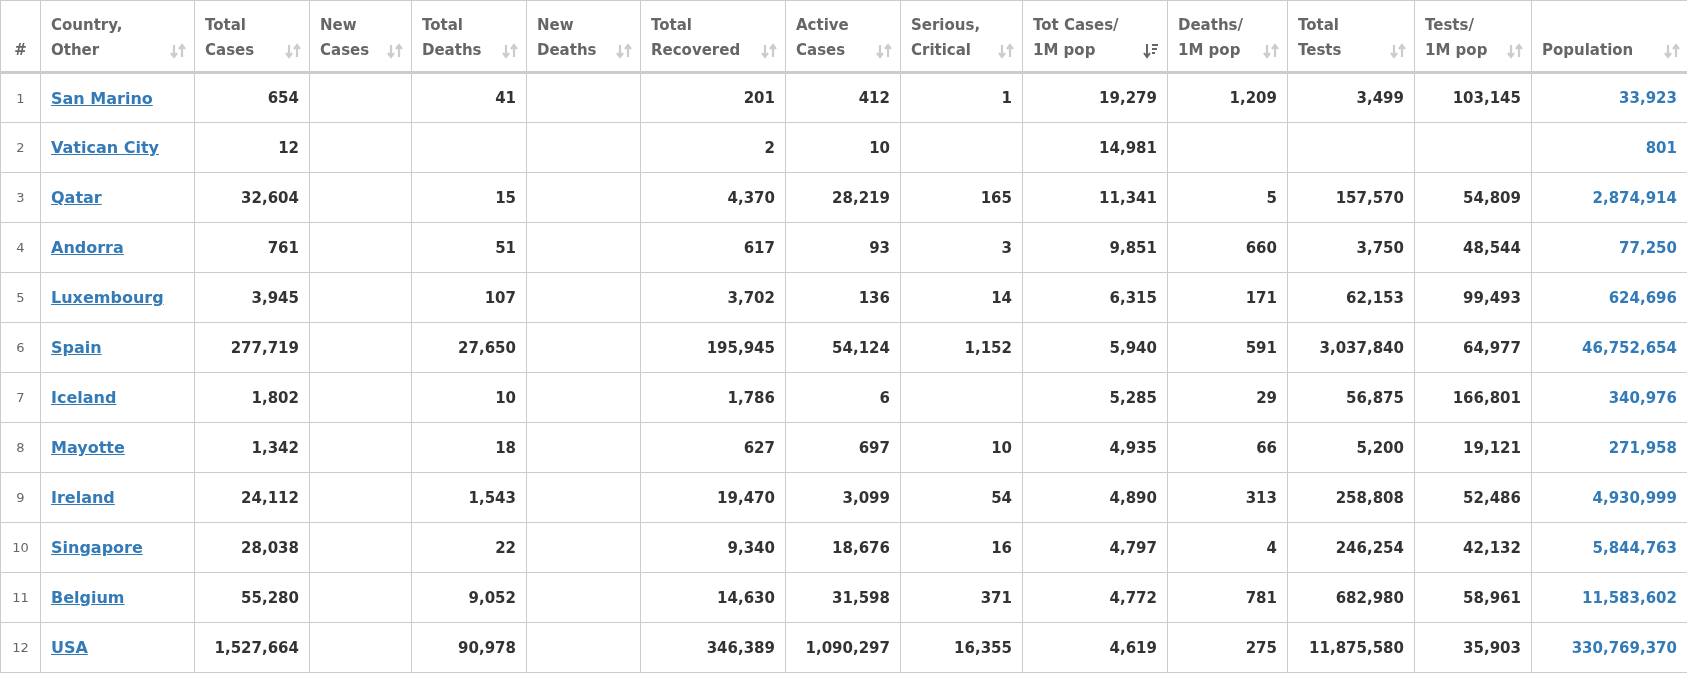 Image resolution: width=1687 pixels, height=678 pixels. What do you see at coordinates (1095, 647) in the screenshot?
I see `table-cell: 4,619` at bounding box center [1095, 647].